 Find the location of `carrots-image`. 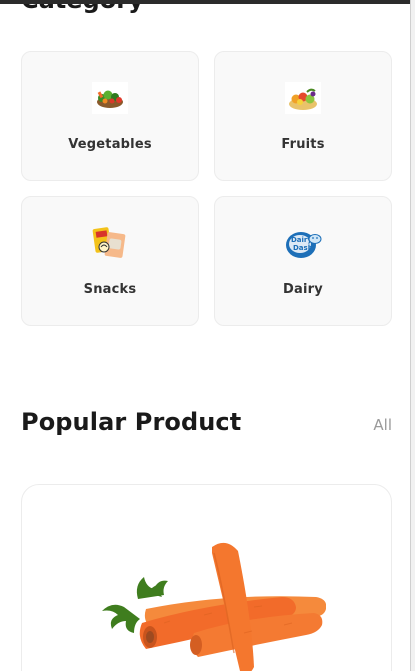

carrots-image is located at coordinates (214, 606).